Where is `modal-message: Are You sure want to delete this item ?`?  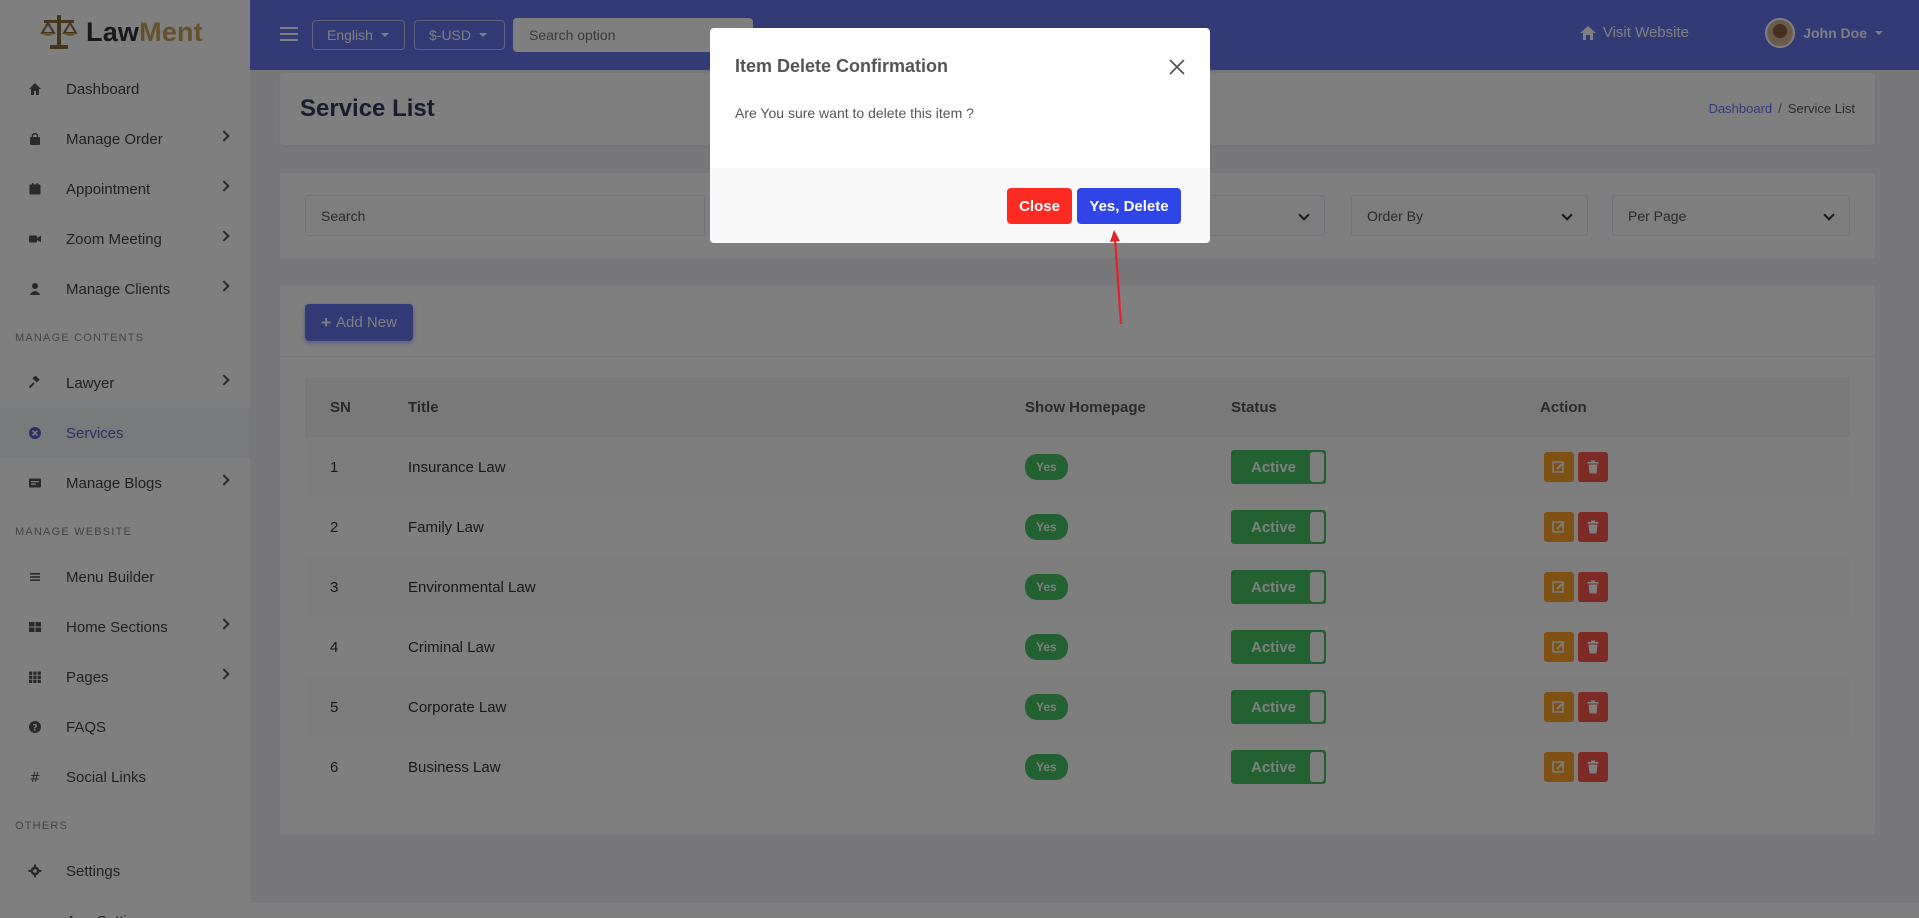
modal-message: Are You sure want to delete this item ? is located at coordinates (854, 113).